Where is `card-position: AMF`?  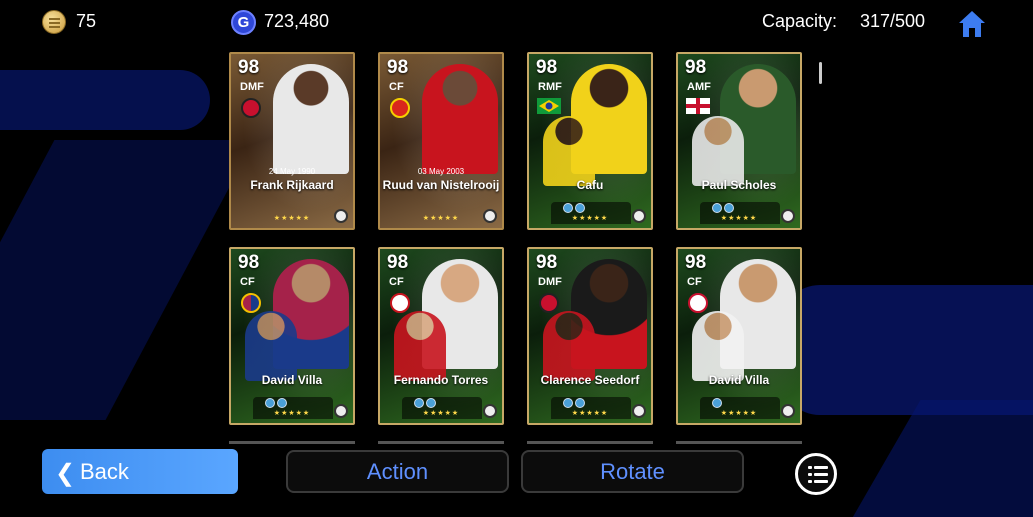 card-position: AMF is located at coordinates (699, 87).